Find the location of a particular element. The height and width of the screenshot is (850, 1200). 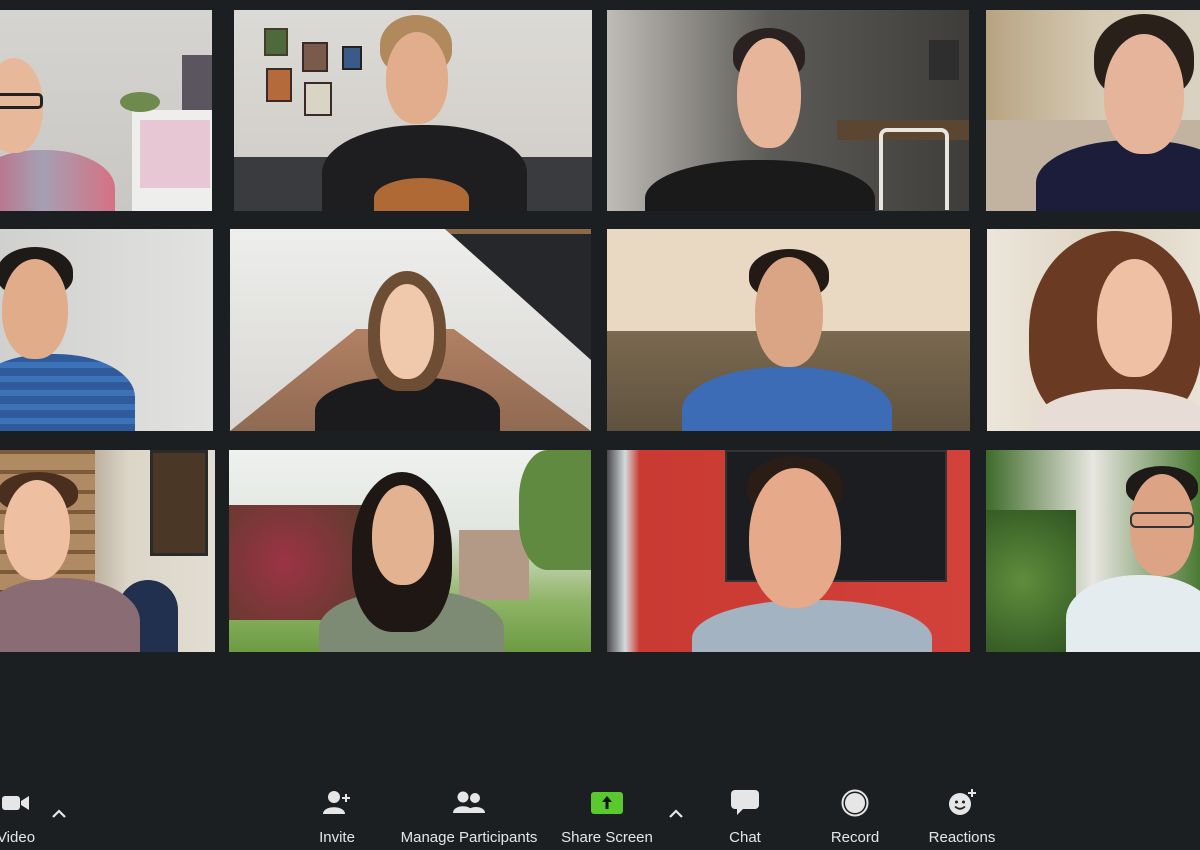

reactions-button: Reactions is located at coordinates (962, 815).